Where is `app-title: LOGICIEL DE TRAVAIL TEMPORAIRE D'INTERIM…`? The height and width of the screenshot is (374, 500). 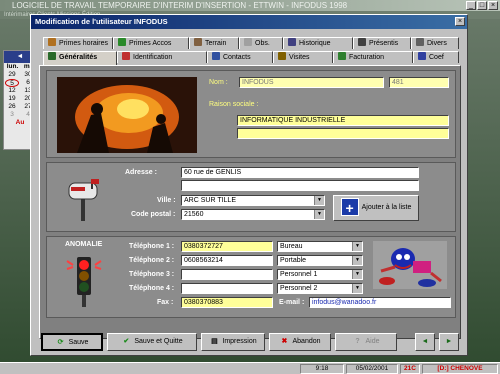 app-title: LOGICIEL DE TRAVAIL TEMPORAIRE D'INTERIM… is located at coordinates (180, 5).